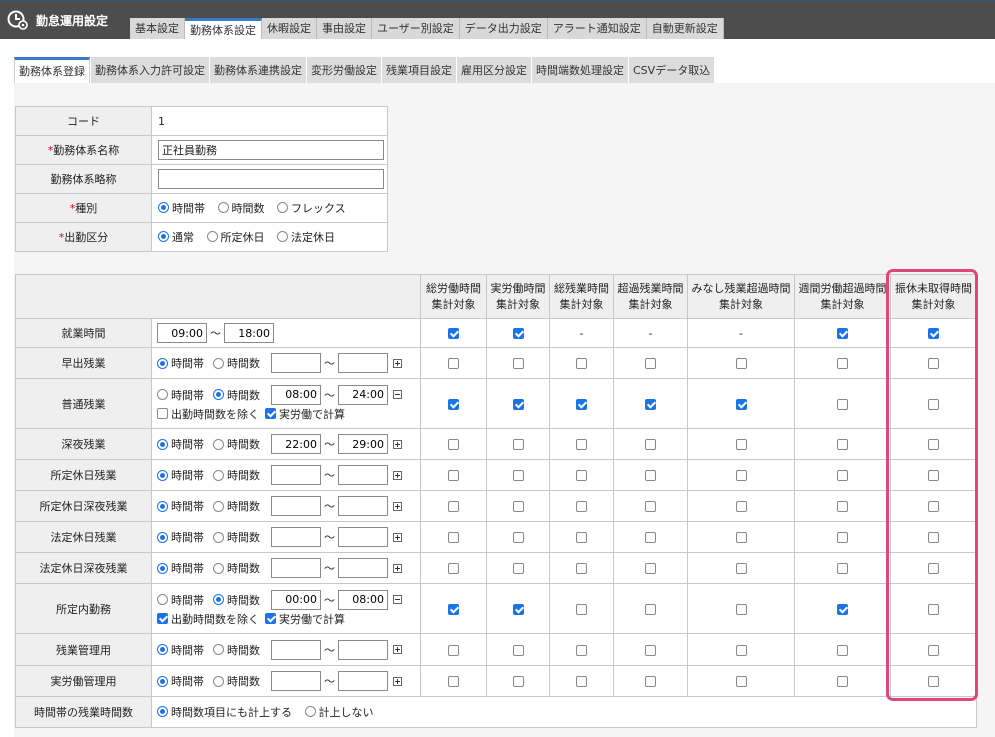 Image resolution: width=995 pixels, height=737 pixels. What do you see at coordinates (397, 599) in the screenshot?
I see `collapse-icon` at bounding box center [397, 599].